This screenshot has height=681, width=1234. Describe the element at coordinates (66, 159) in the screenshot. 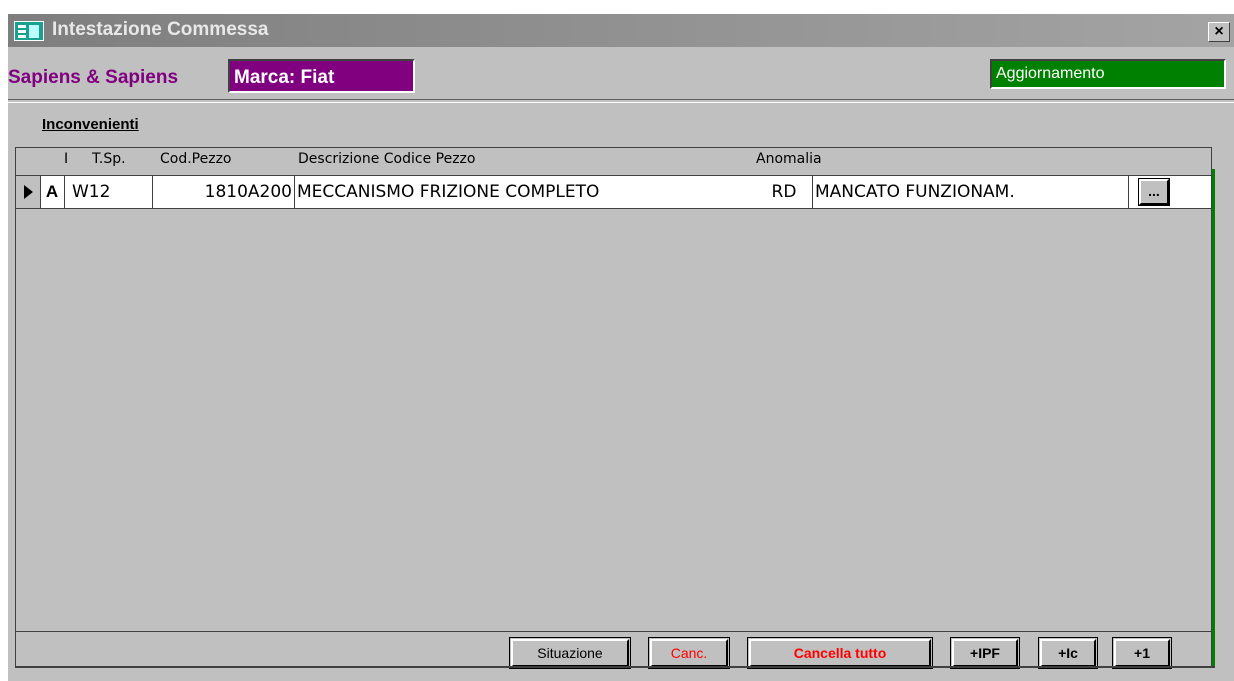

I see `column-header-i: I` at that location.